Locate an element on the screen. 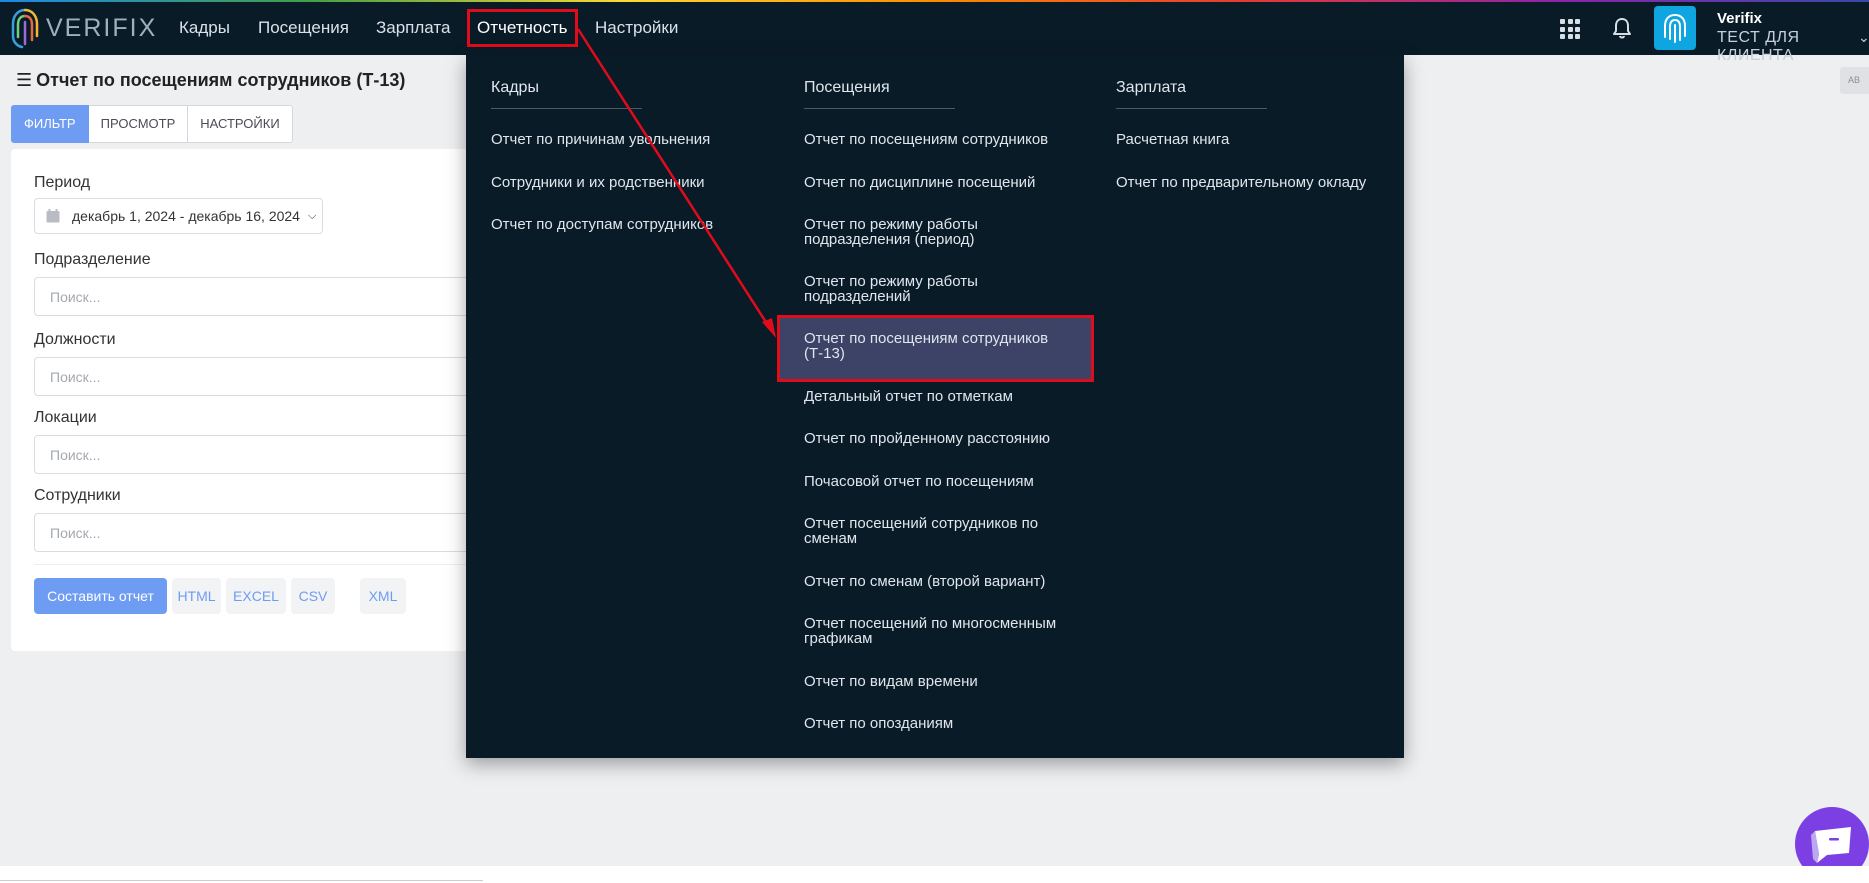  card-divider is located at coordinates (264, 564).